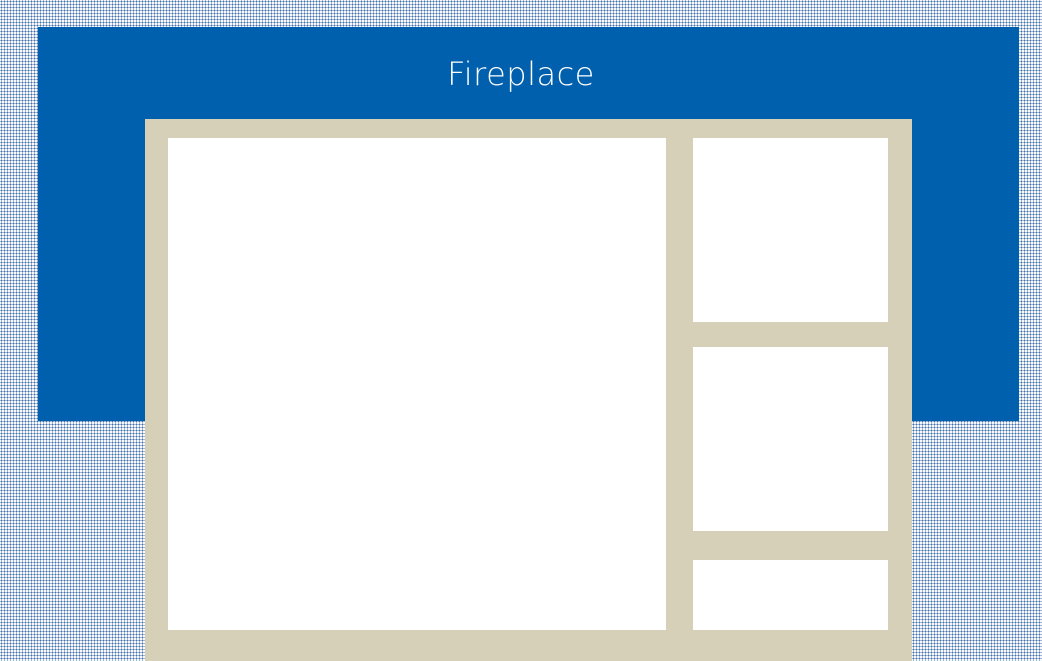 This screenshot has height=661, width=1042. I want to click on side-panel-bottom, so click(790, 595).